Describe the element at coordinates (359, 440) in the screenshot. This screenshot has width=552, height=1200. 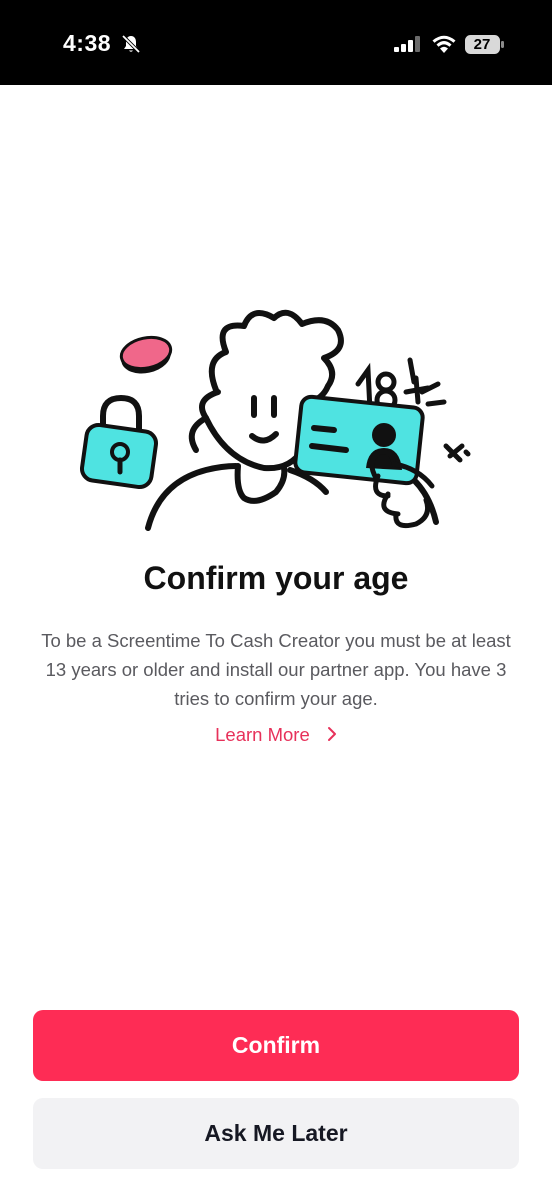
I see `id-card-icon` at that location.